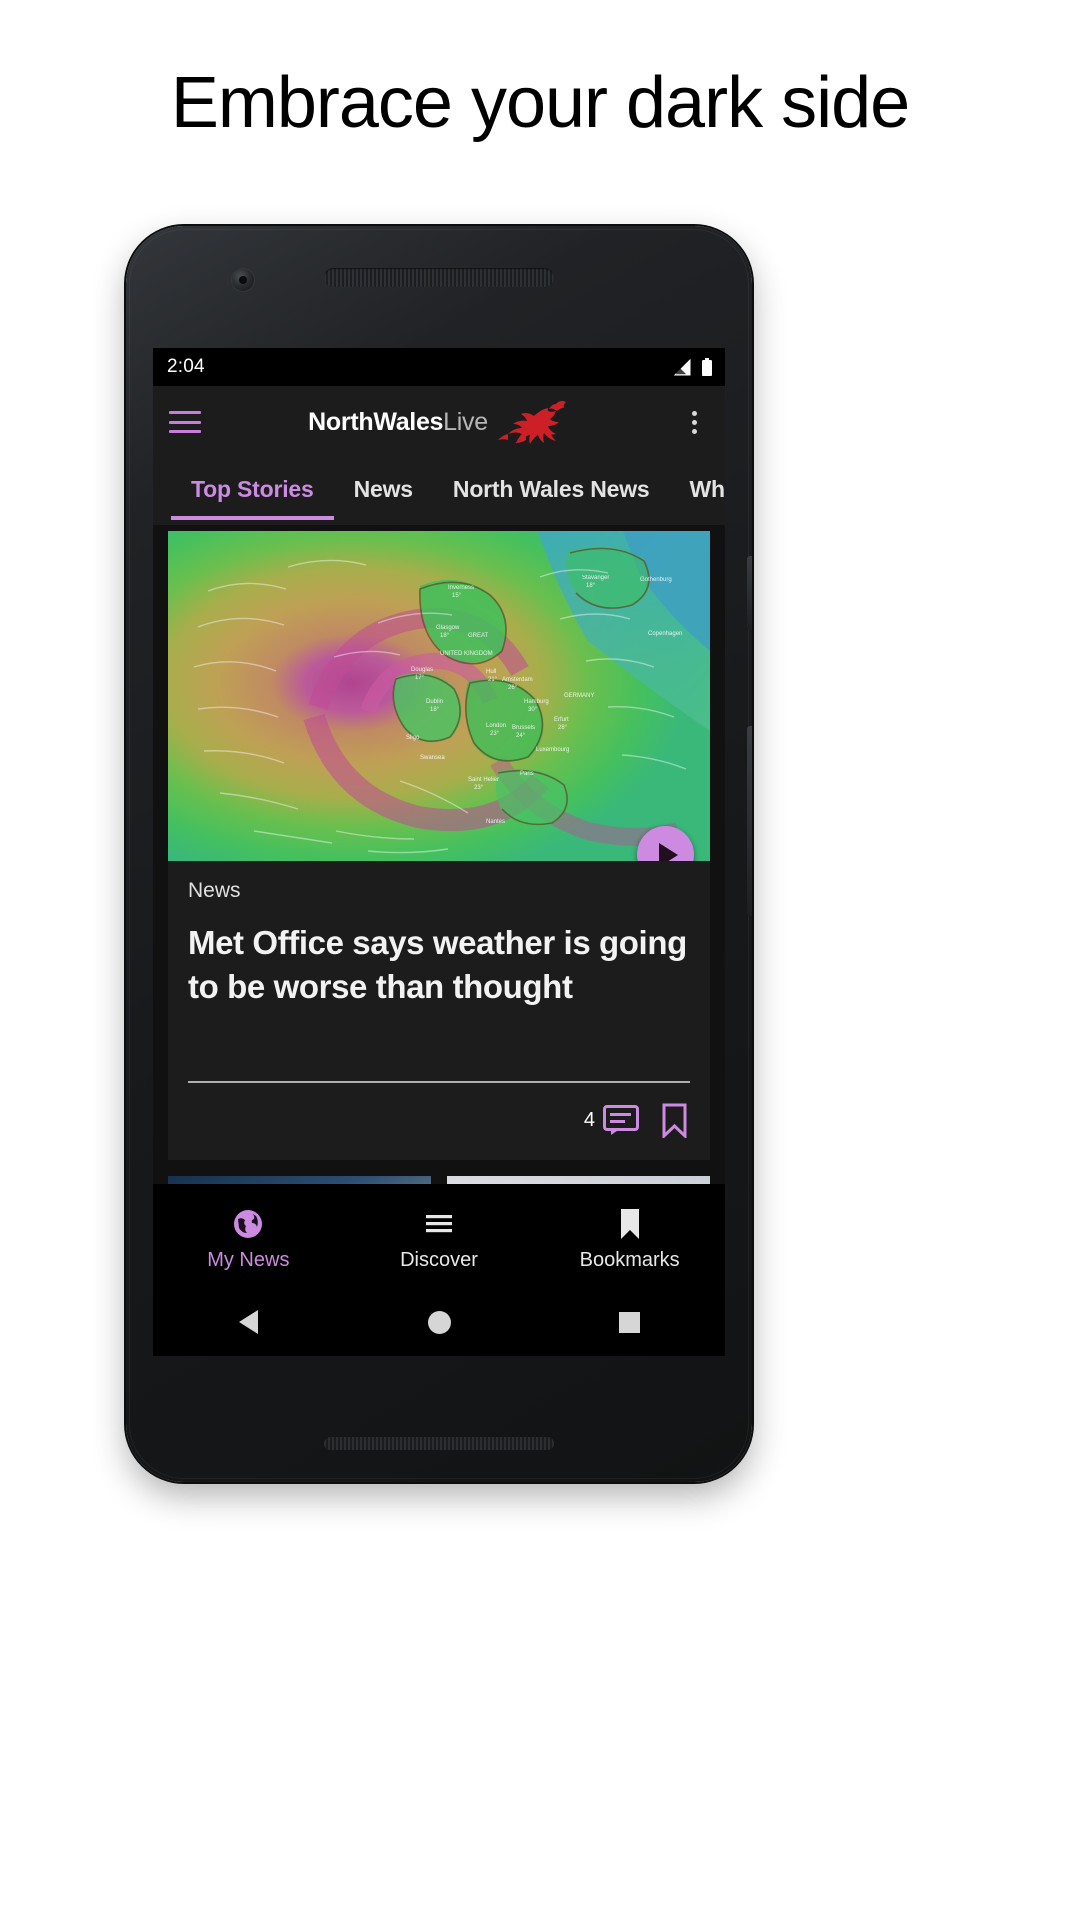  Describe the element at coordinates (439, 1121) in the screenshot. I see `article-actions: 4` at that location.